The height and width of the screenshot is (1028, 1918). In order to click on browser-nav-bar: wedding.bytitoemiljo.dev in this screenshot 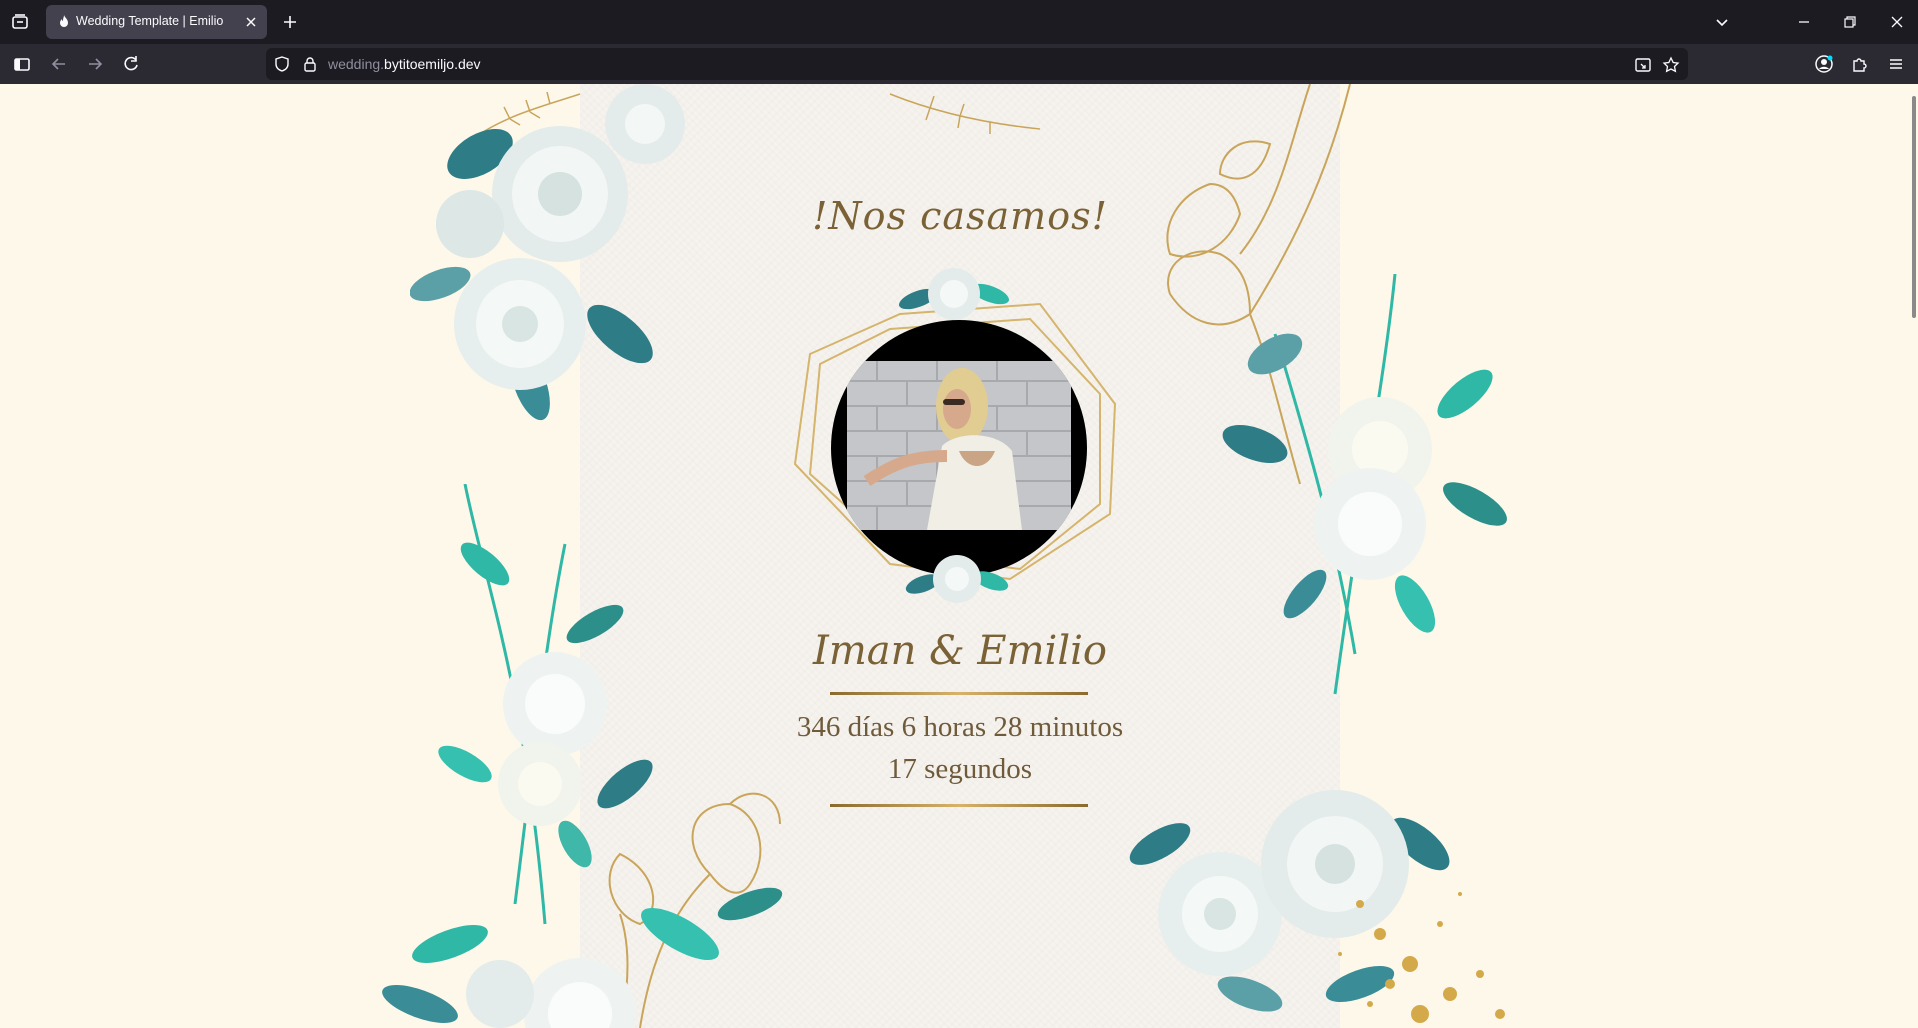, I will do `click(959, 64)`.